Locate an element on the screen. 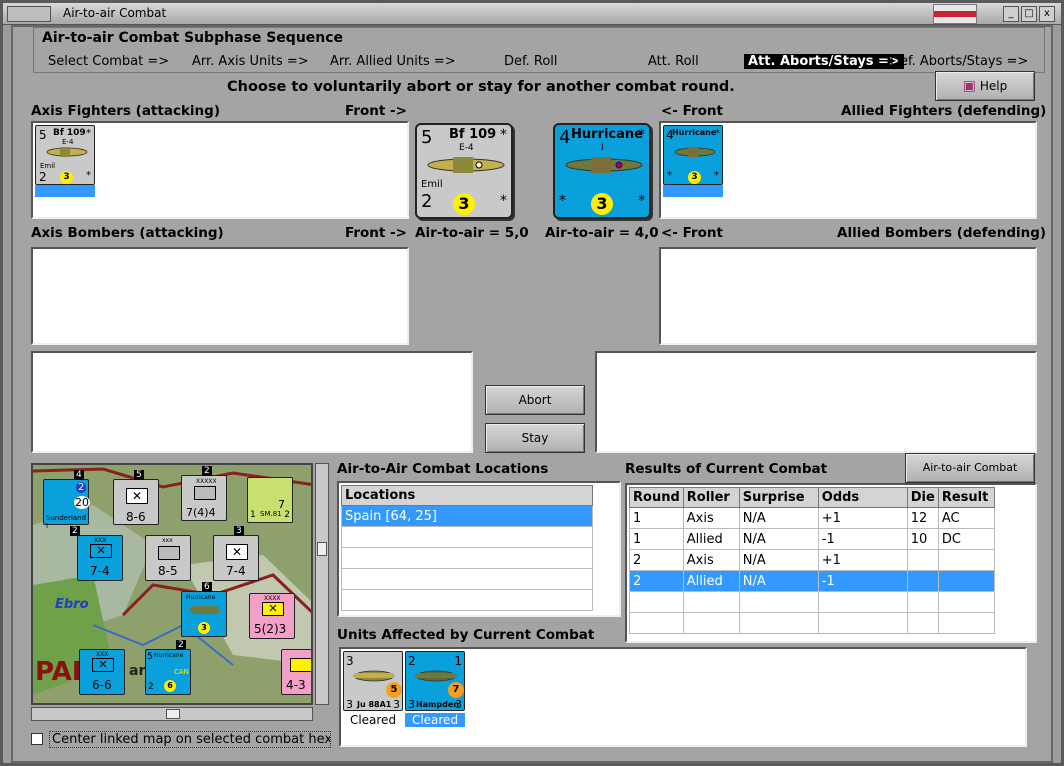  col-odds: Odds is located at coordinates (862, 497).